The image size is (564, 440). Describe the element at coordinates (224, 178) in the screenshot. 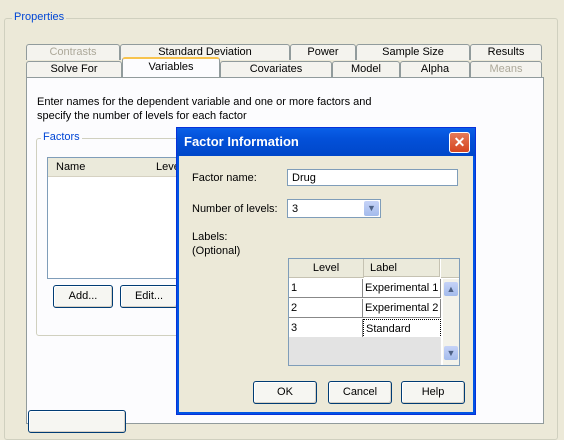

I see `factor-name-label: Factor name:` at that location.